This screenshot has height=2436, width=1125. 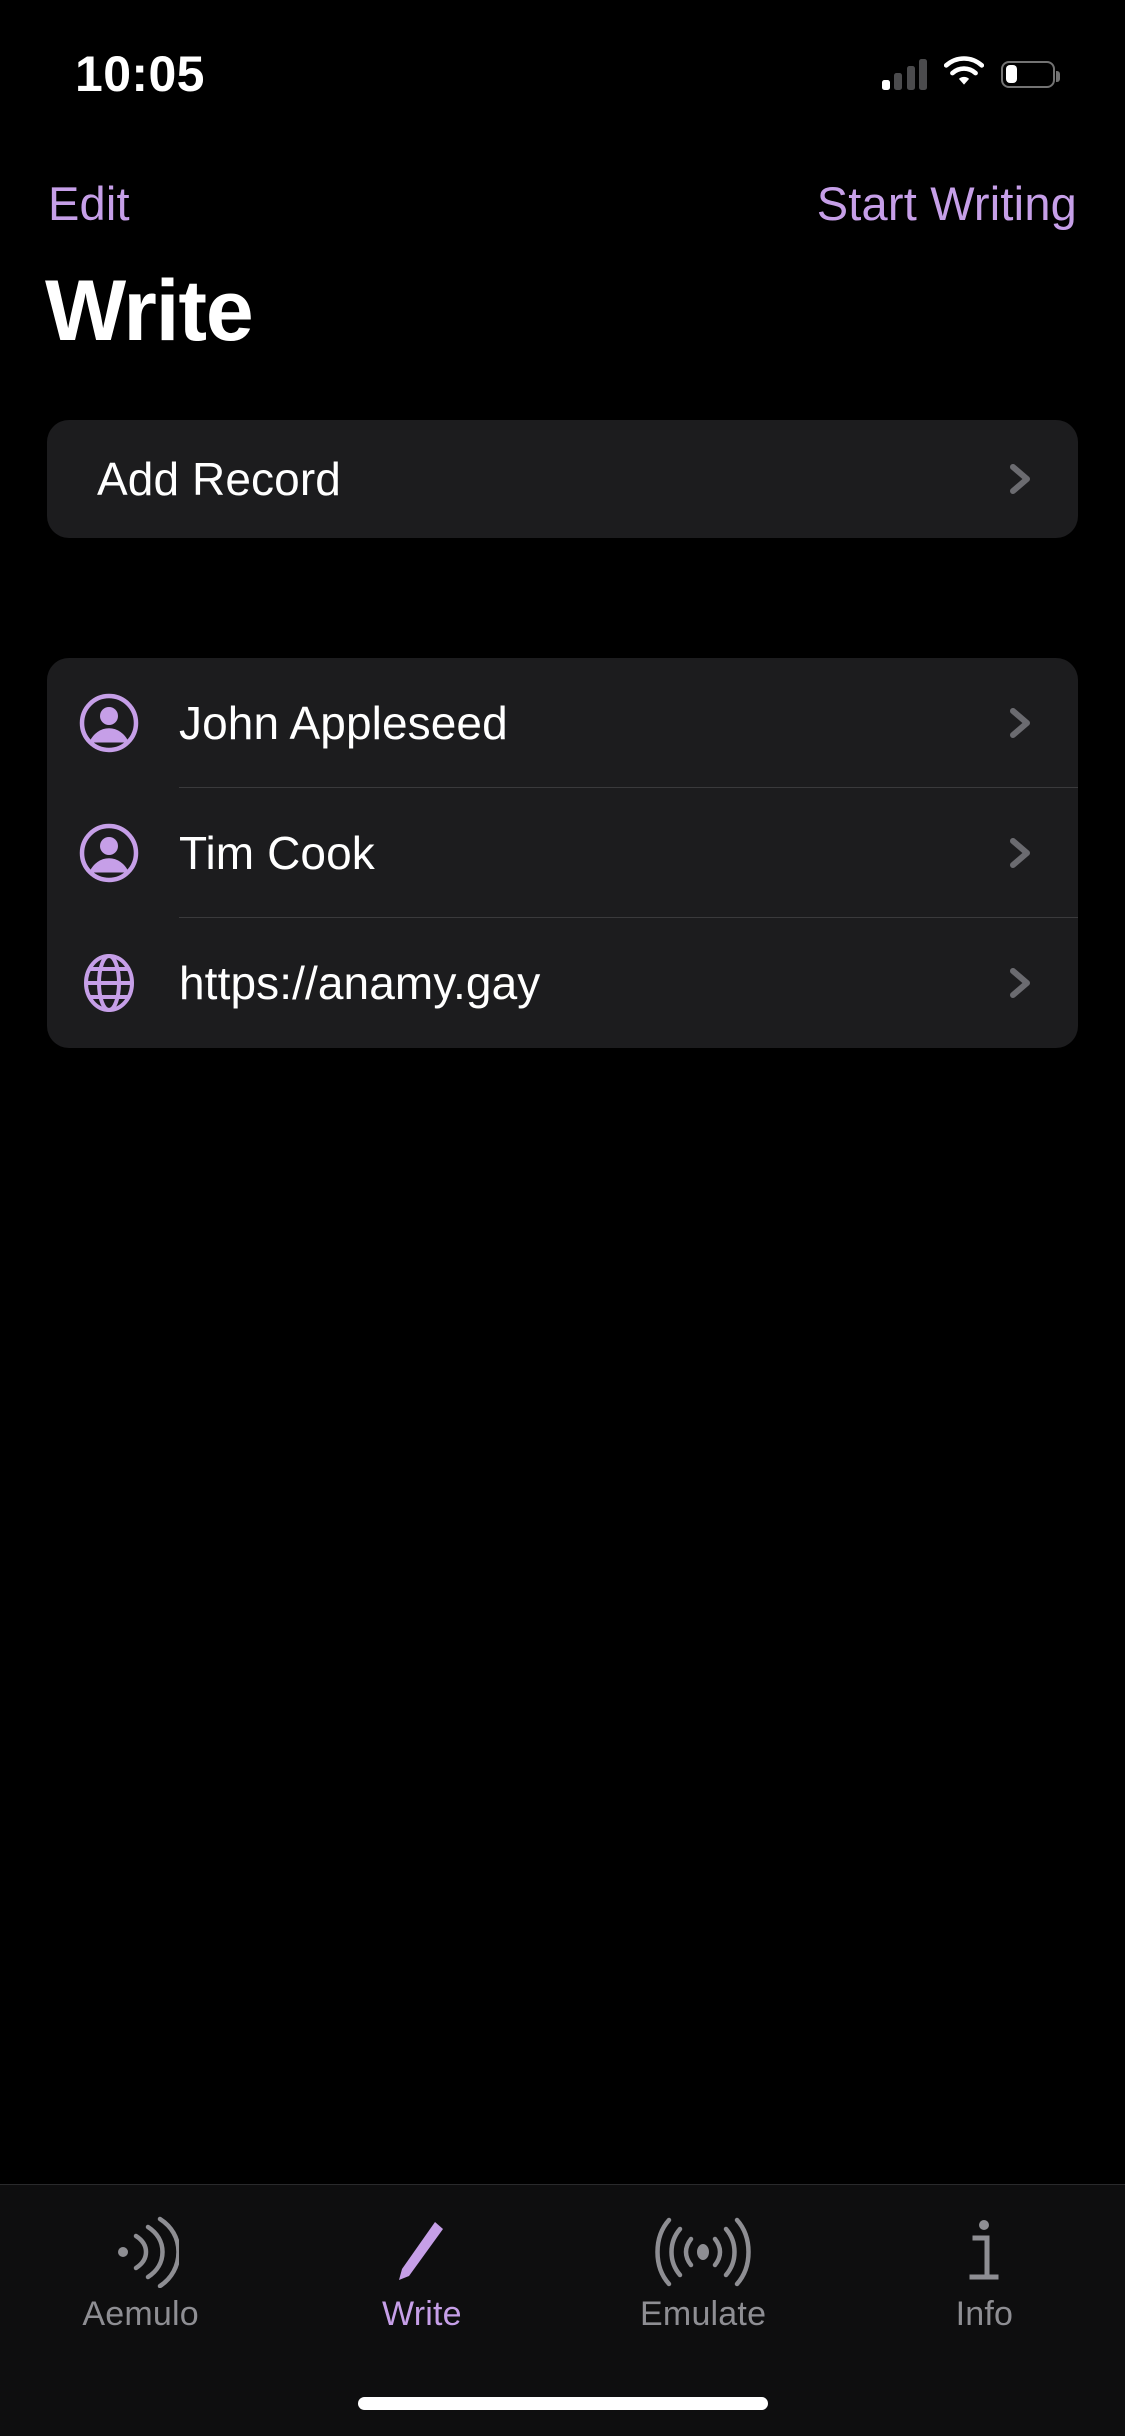 What do you see at coordinates (964, 74) in the screenshot?
I see `wifi-icon` at bounding box center [964, 74].